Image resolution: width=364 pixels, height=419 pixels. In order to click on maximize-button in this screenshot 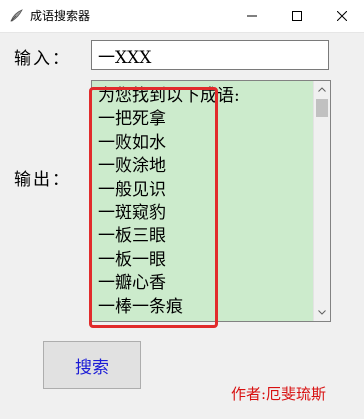, I will do `click(296, 16)`.